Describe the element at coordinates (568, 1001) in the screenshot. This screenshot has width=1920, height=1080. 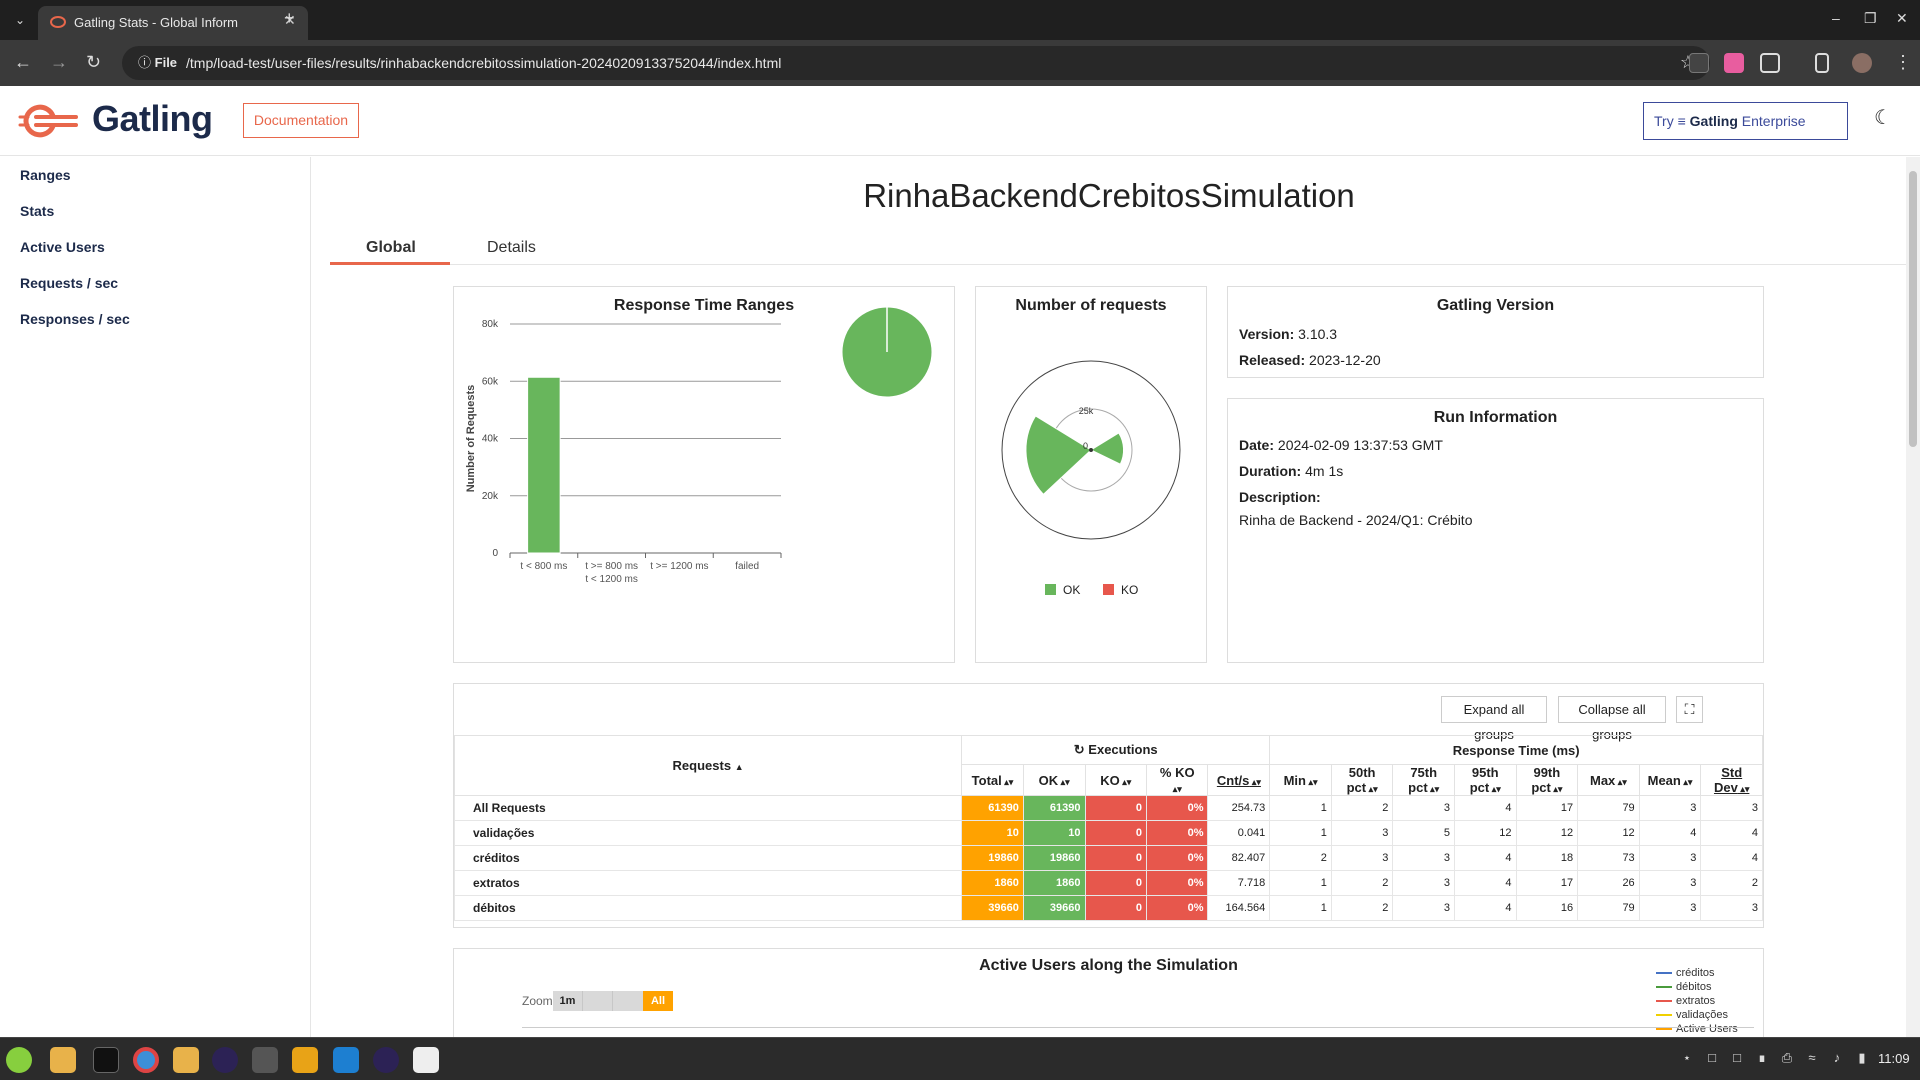
I see `zoom-1m-button: 1m` at that location.